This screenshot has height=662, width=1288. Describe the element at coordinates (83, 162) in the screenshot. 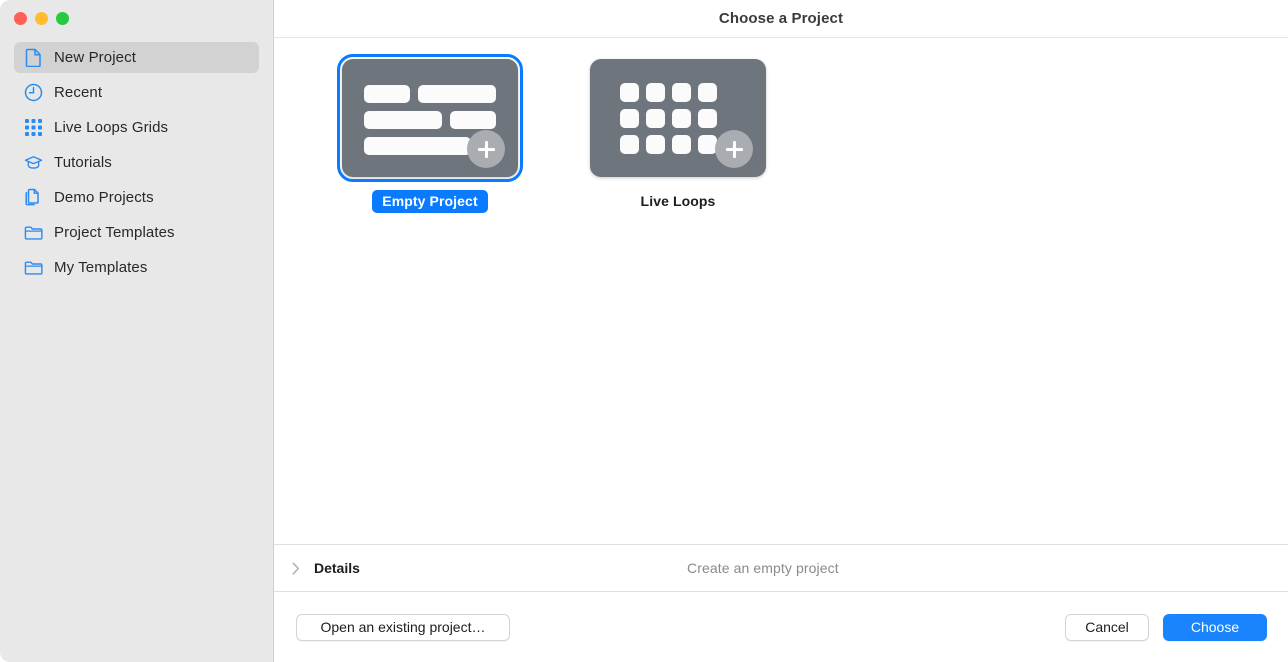

I see `sidebar-item-label: Tutorials` at that location.